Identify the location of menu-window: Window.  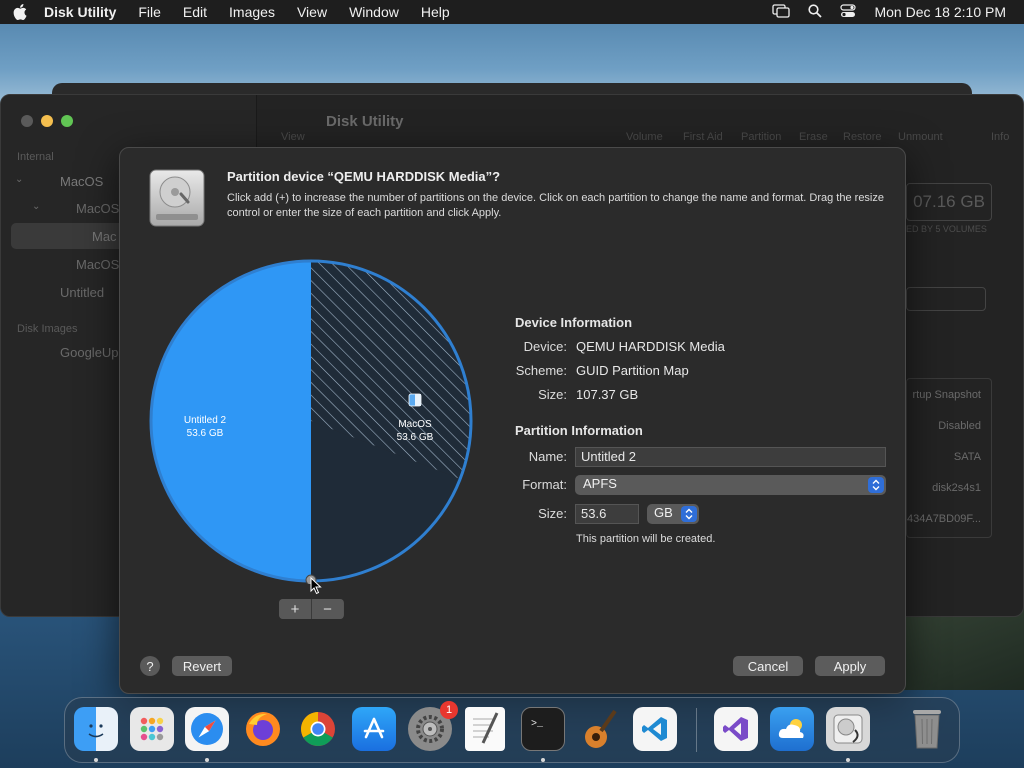
(374, 12).